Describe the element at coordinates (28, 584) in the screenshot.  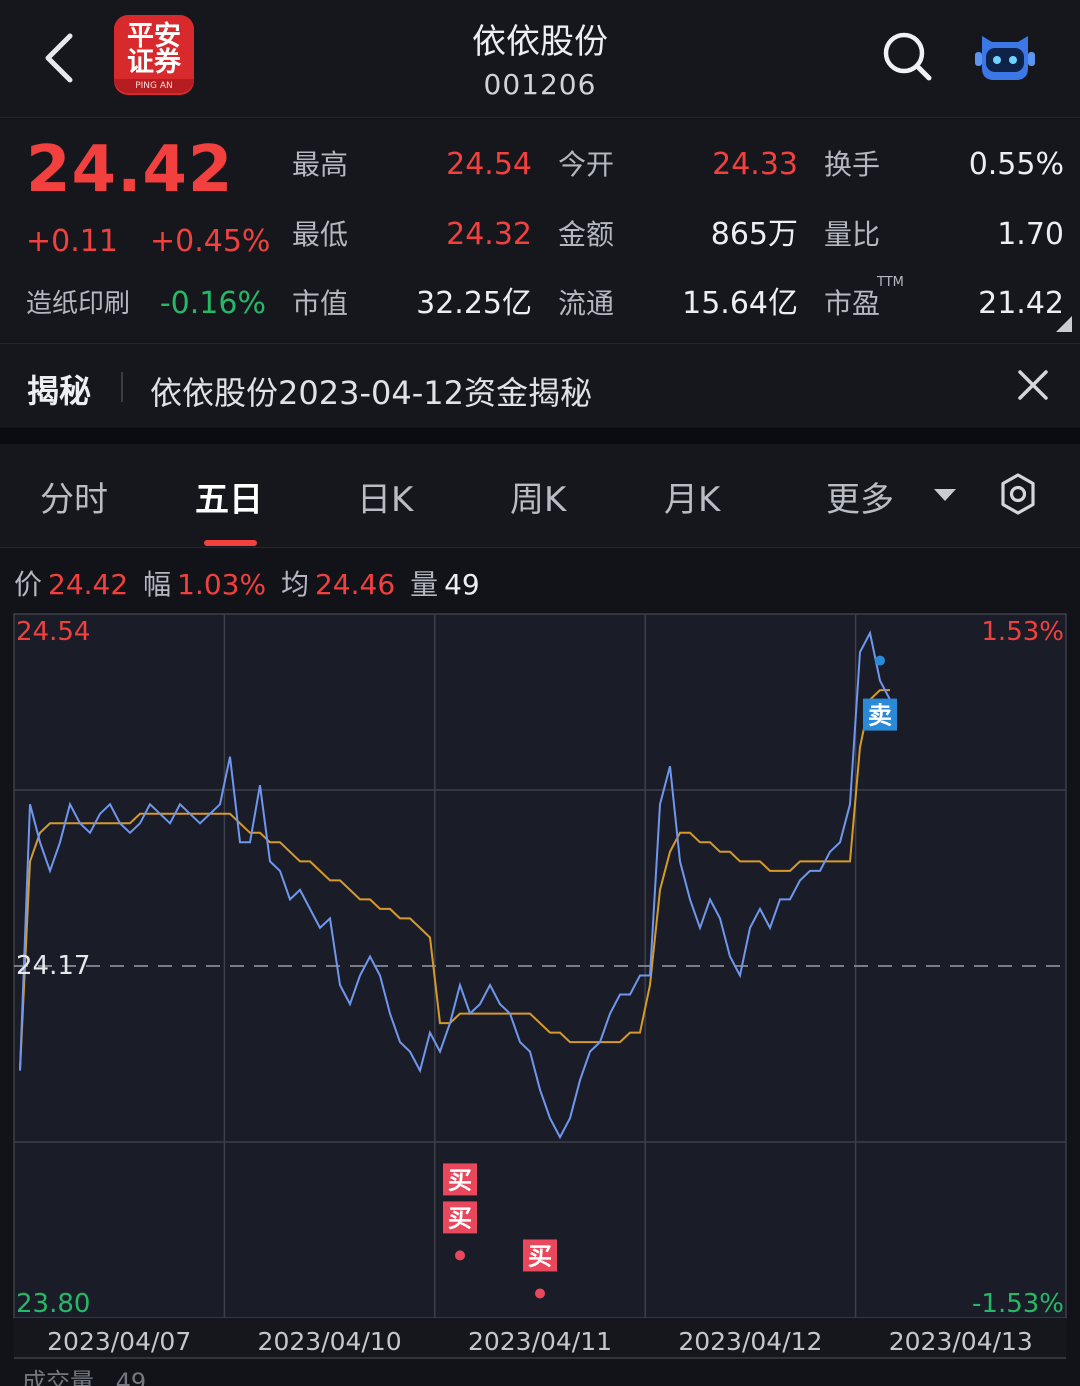
I see `info-price-label: 价` at that location.